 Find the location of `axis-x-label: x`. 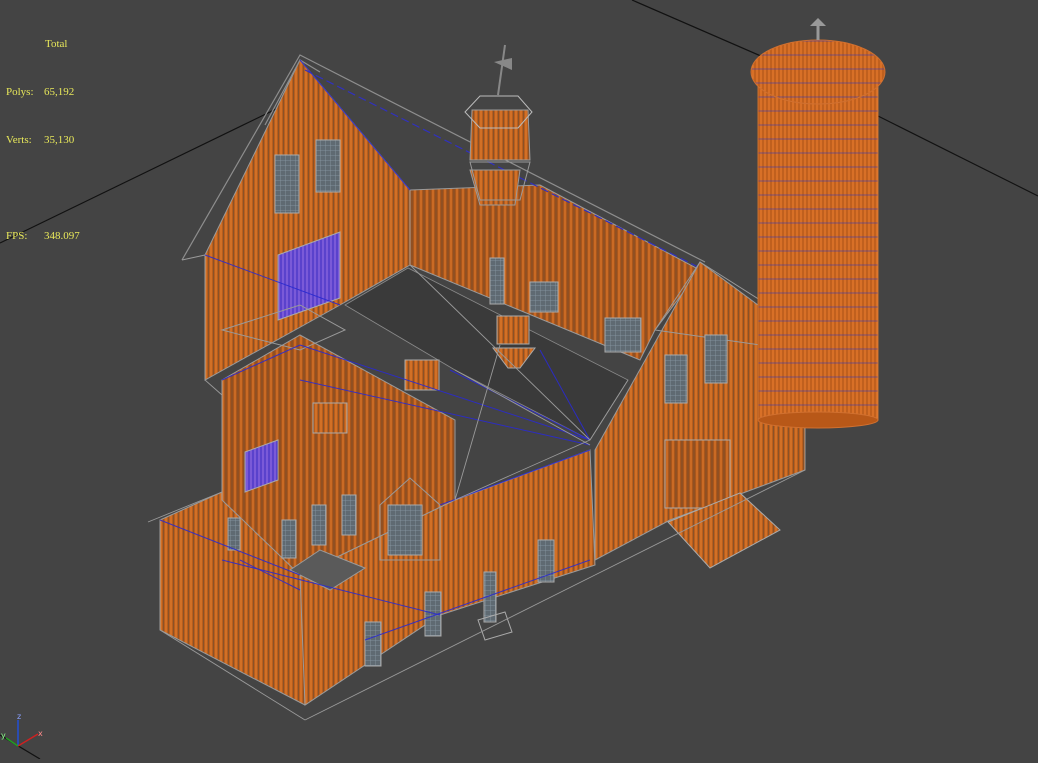

axis-x-label: x is located at coordinates (40, 733).